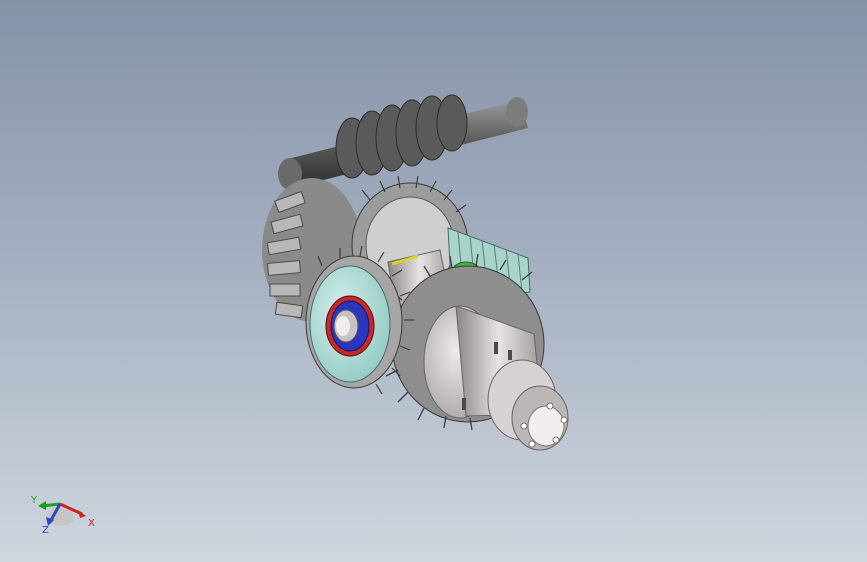 The image size is (867, 562). I want to click on y-axis-label: Y, so click(34, 500).